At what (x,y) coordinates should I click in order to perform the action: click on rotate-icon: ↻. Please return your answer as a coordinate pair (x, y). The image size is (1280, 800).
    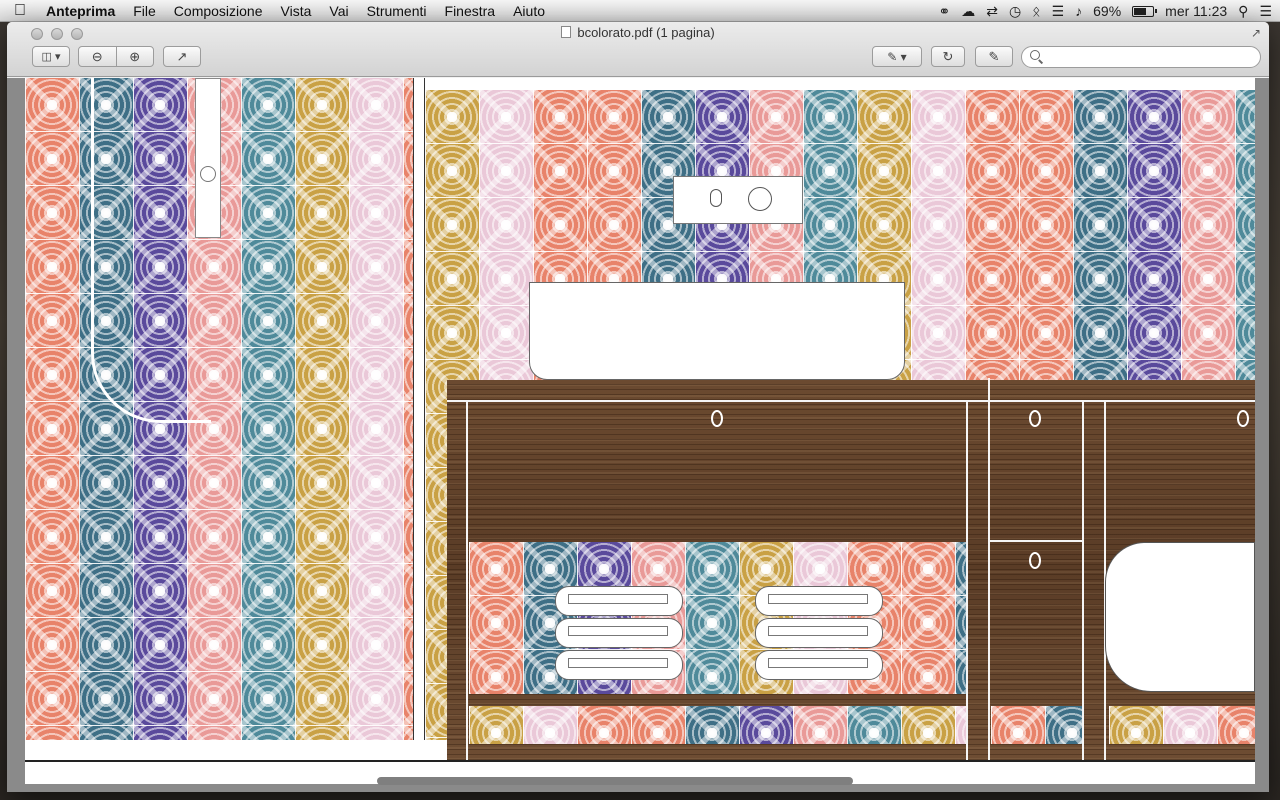
    Looking at the image, I should click on (948, 56).